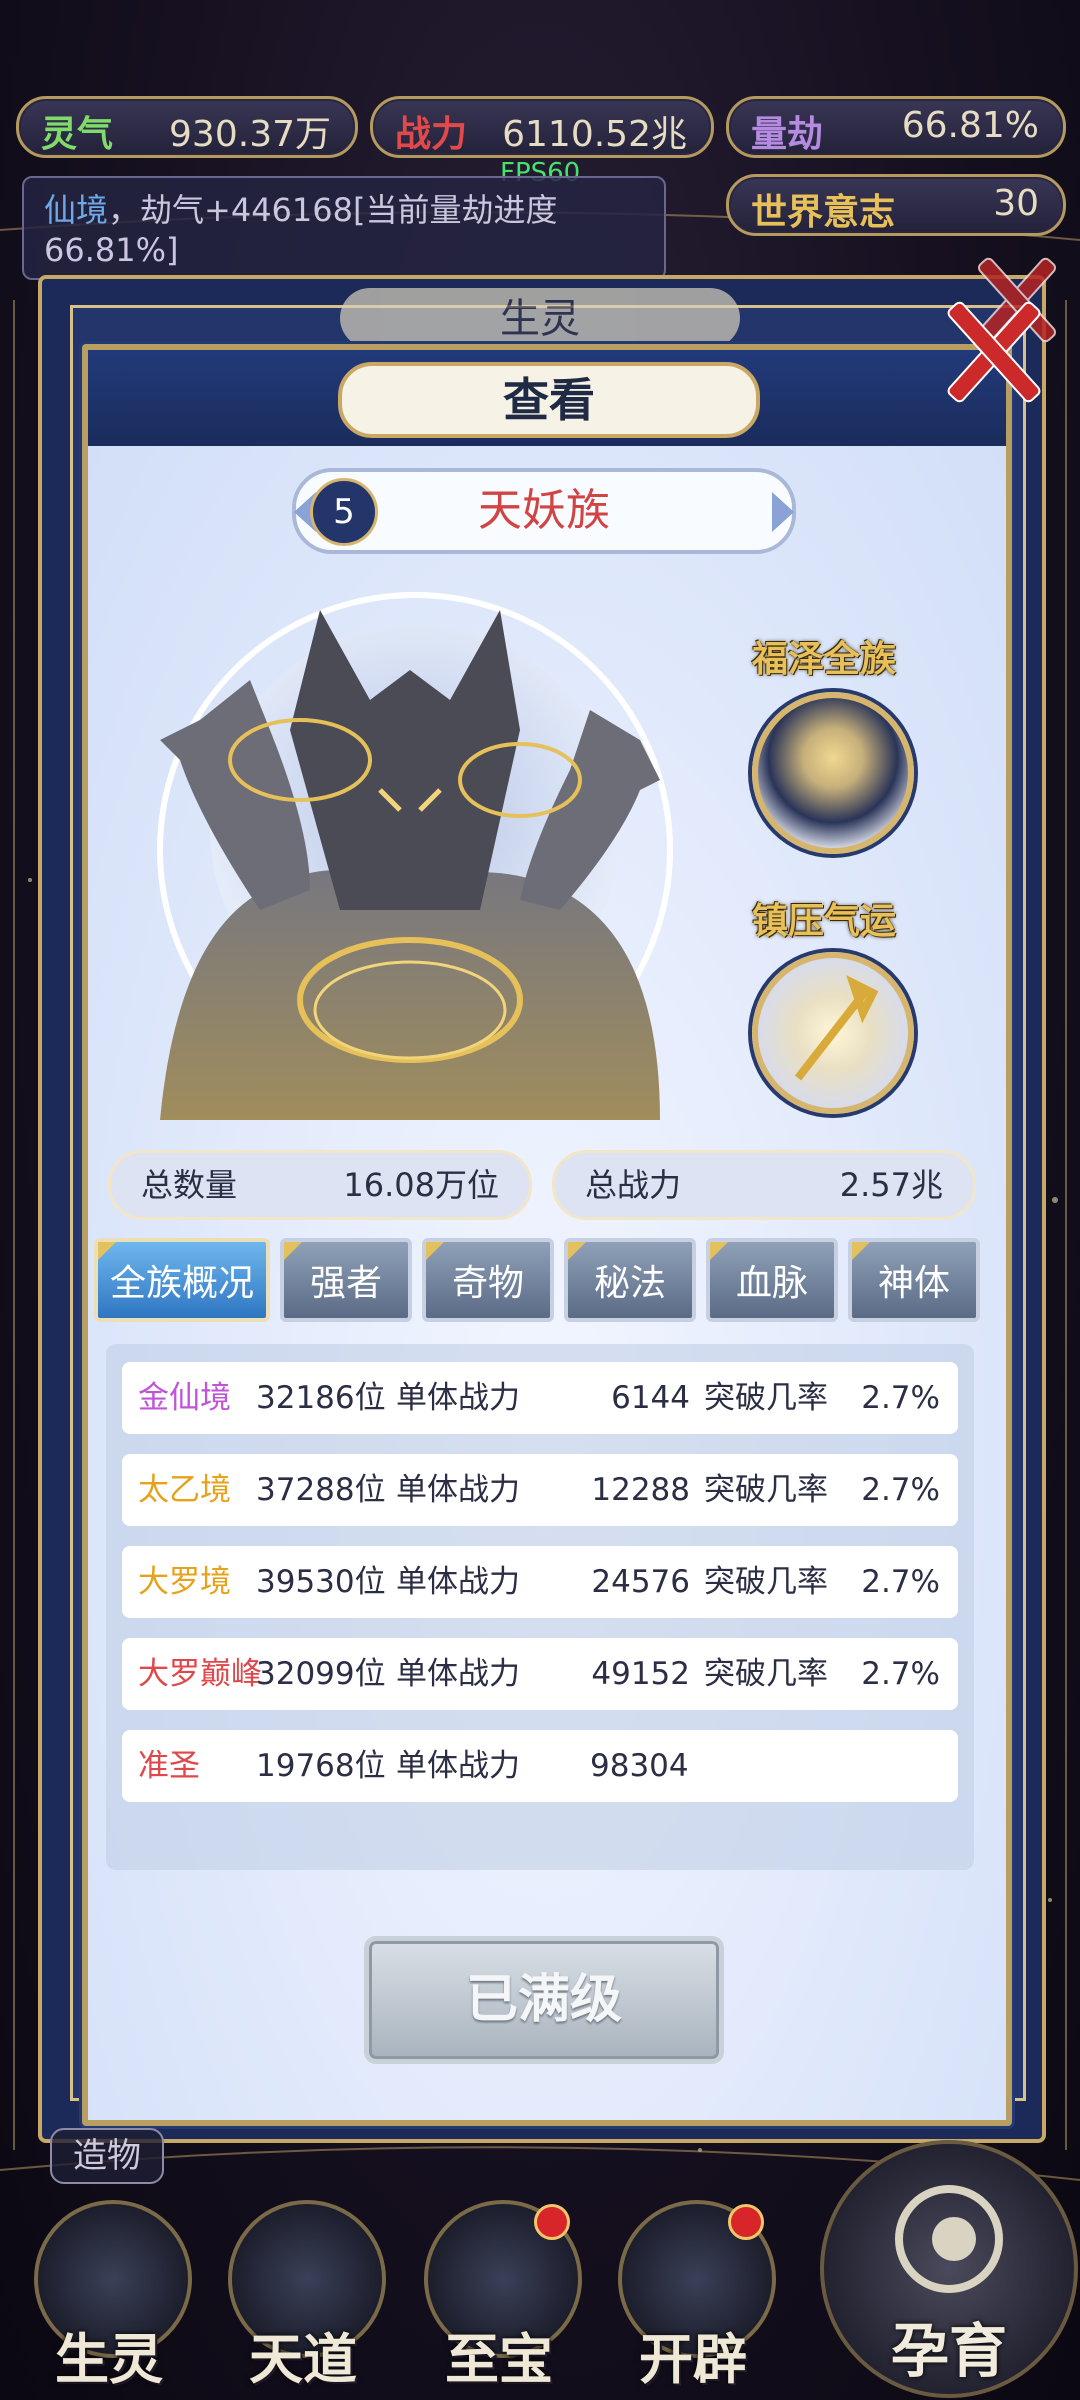 This screenshot has width=1080, height=2400. I want to click on table-row: 大罗巅峰 32099位 单体战力 49152 突破几率 2.7%, so click(540, 1674).